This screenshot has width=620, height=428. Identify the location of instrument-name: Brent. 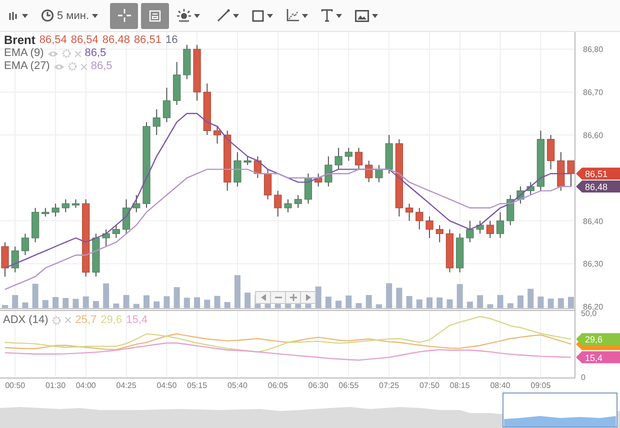
(20, 40).